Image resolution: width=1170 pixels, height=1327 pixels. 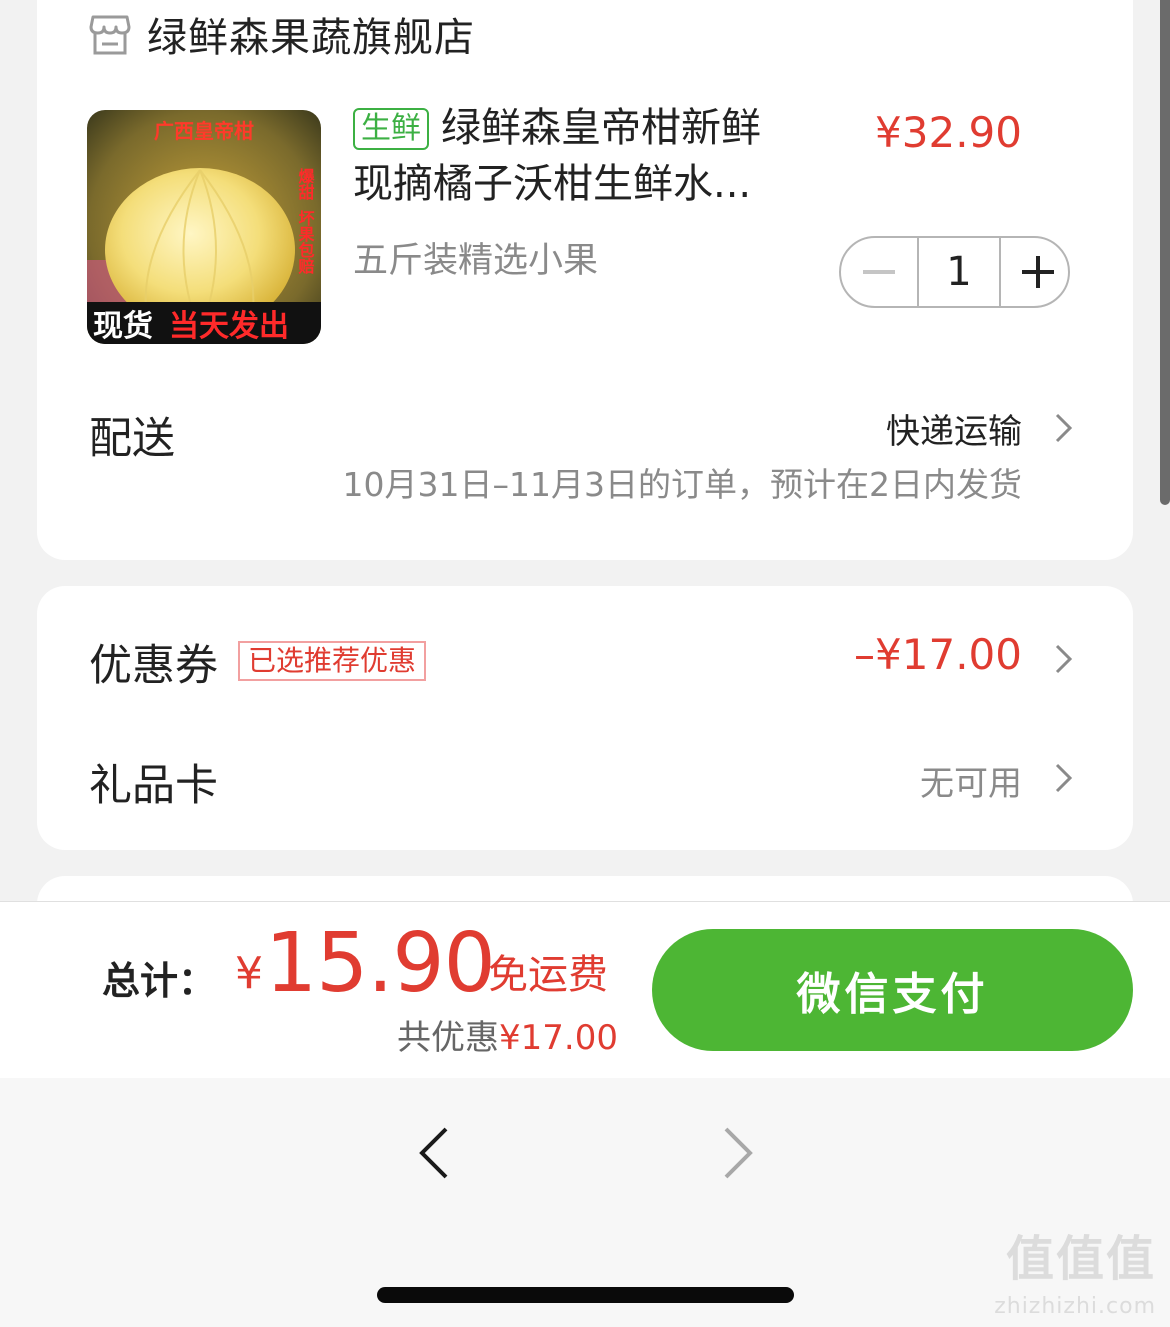 What do you see at coordinates (1080, 1259) in the screenshot?
I see `watermark-logo: 值值值` at bounding box center [1080, 1259].